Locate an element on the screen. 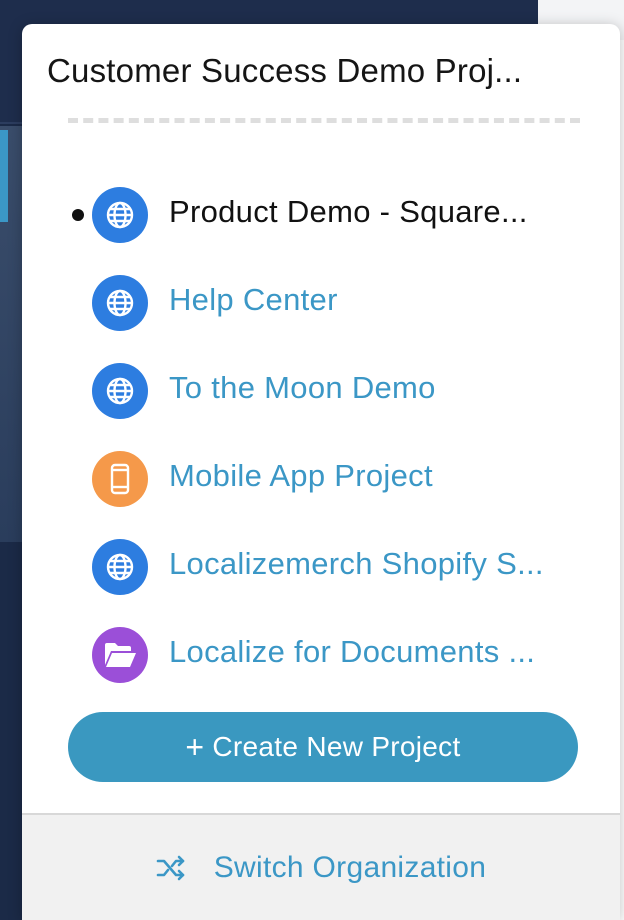  project-label: Mobile App Project is located at coordinates (301, 475).